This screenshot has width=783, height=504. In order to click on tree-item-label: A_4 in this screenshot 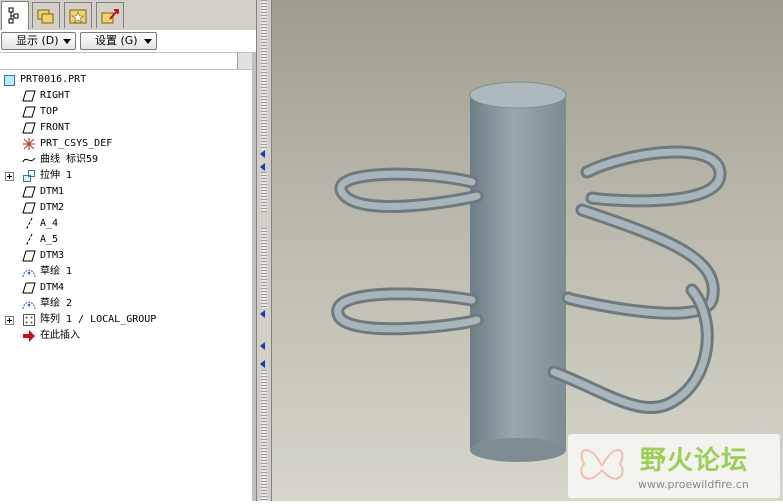, I will do `click(49, 223)`.